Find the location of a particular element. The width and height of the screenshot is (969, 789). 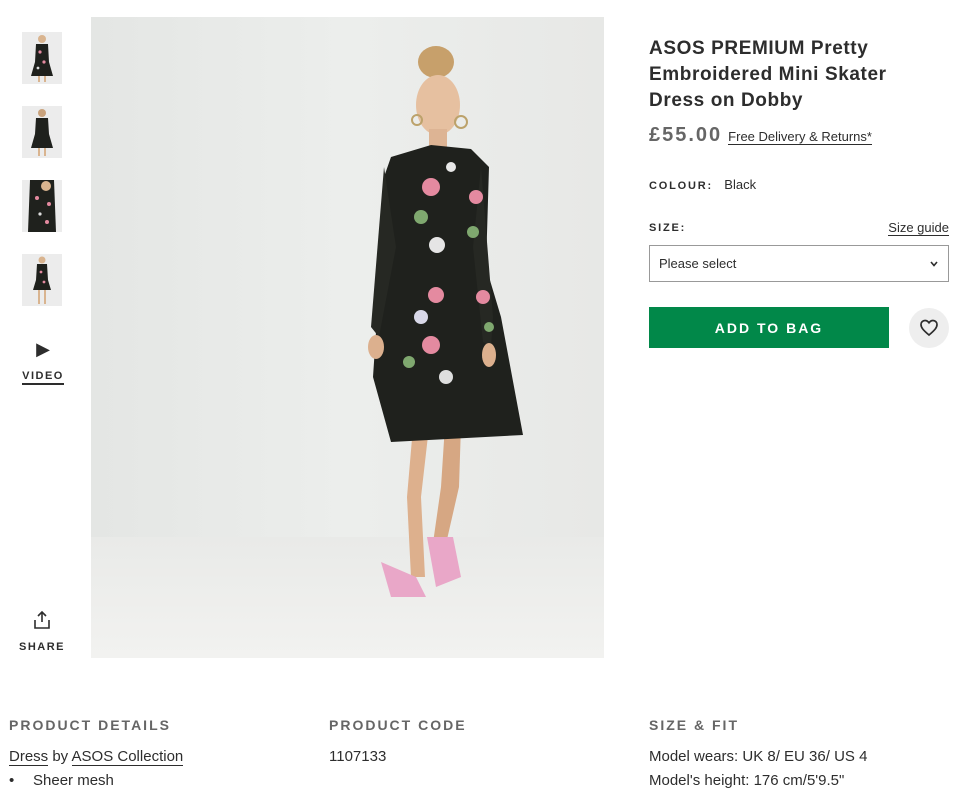

colour-value: Black is located at coordinates (740, 184).